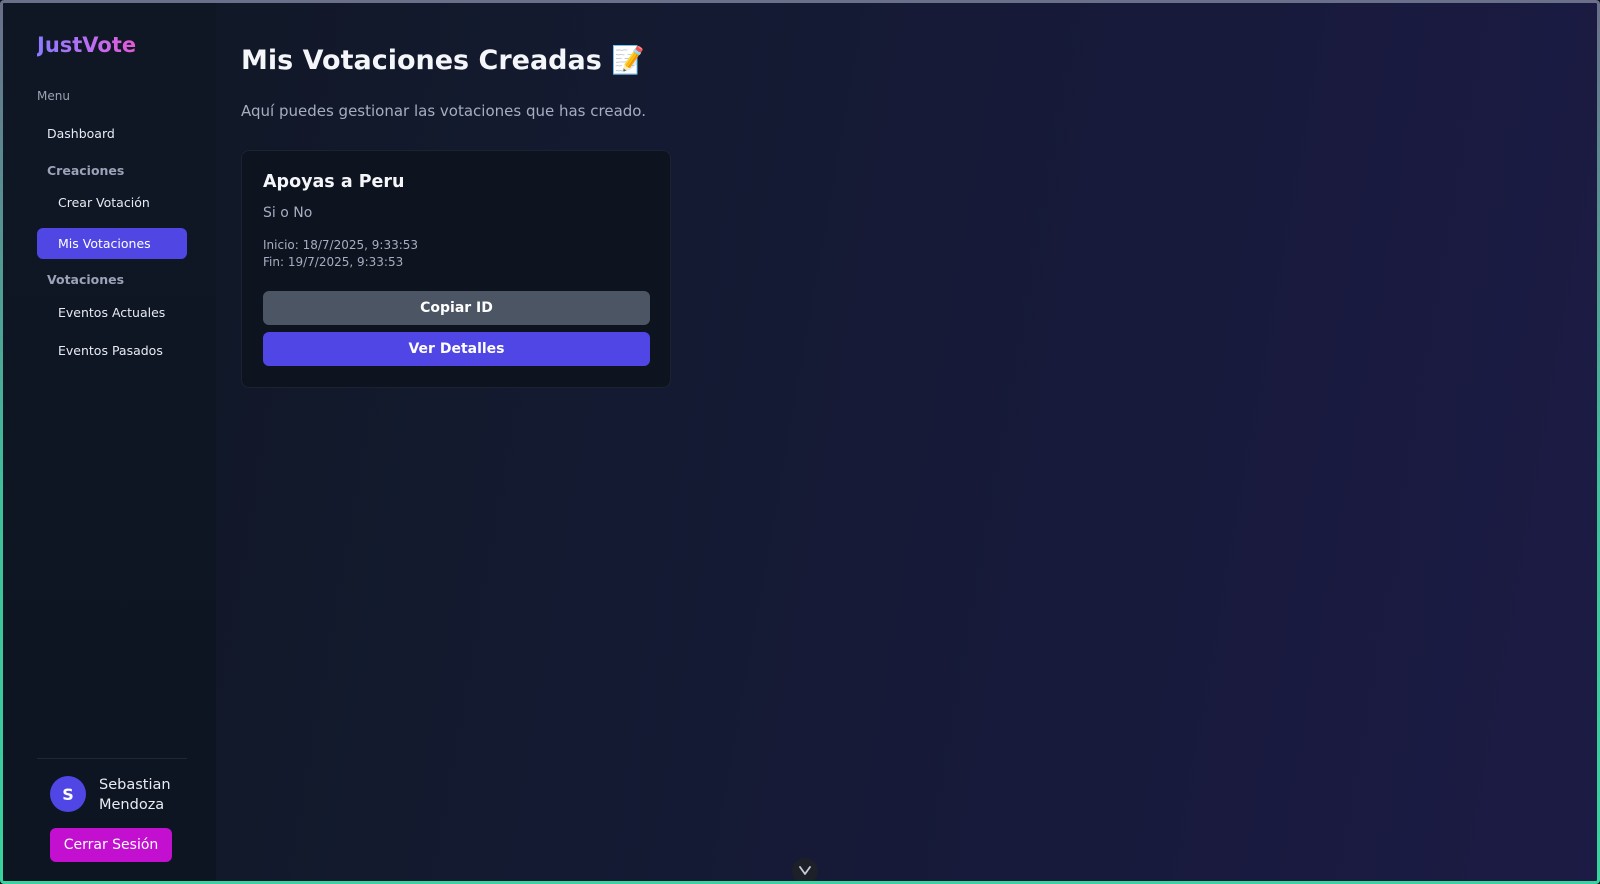 The width and height of the screenshot is (1600, 884). I want to click on sidebar-item-mis-votaciones: Mis Votaciones, so click(112, 243).